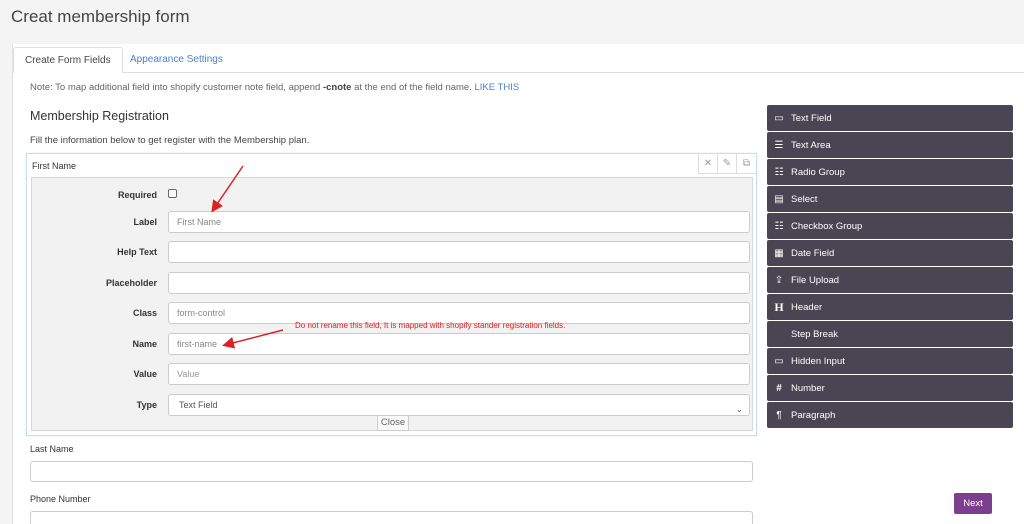  Describe the element at coordinates (779, 118) in the screenshot. I see `text-field-icon: ▭` at that location.